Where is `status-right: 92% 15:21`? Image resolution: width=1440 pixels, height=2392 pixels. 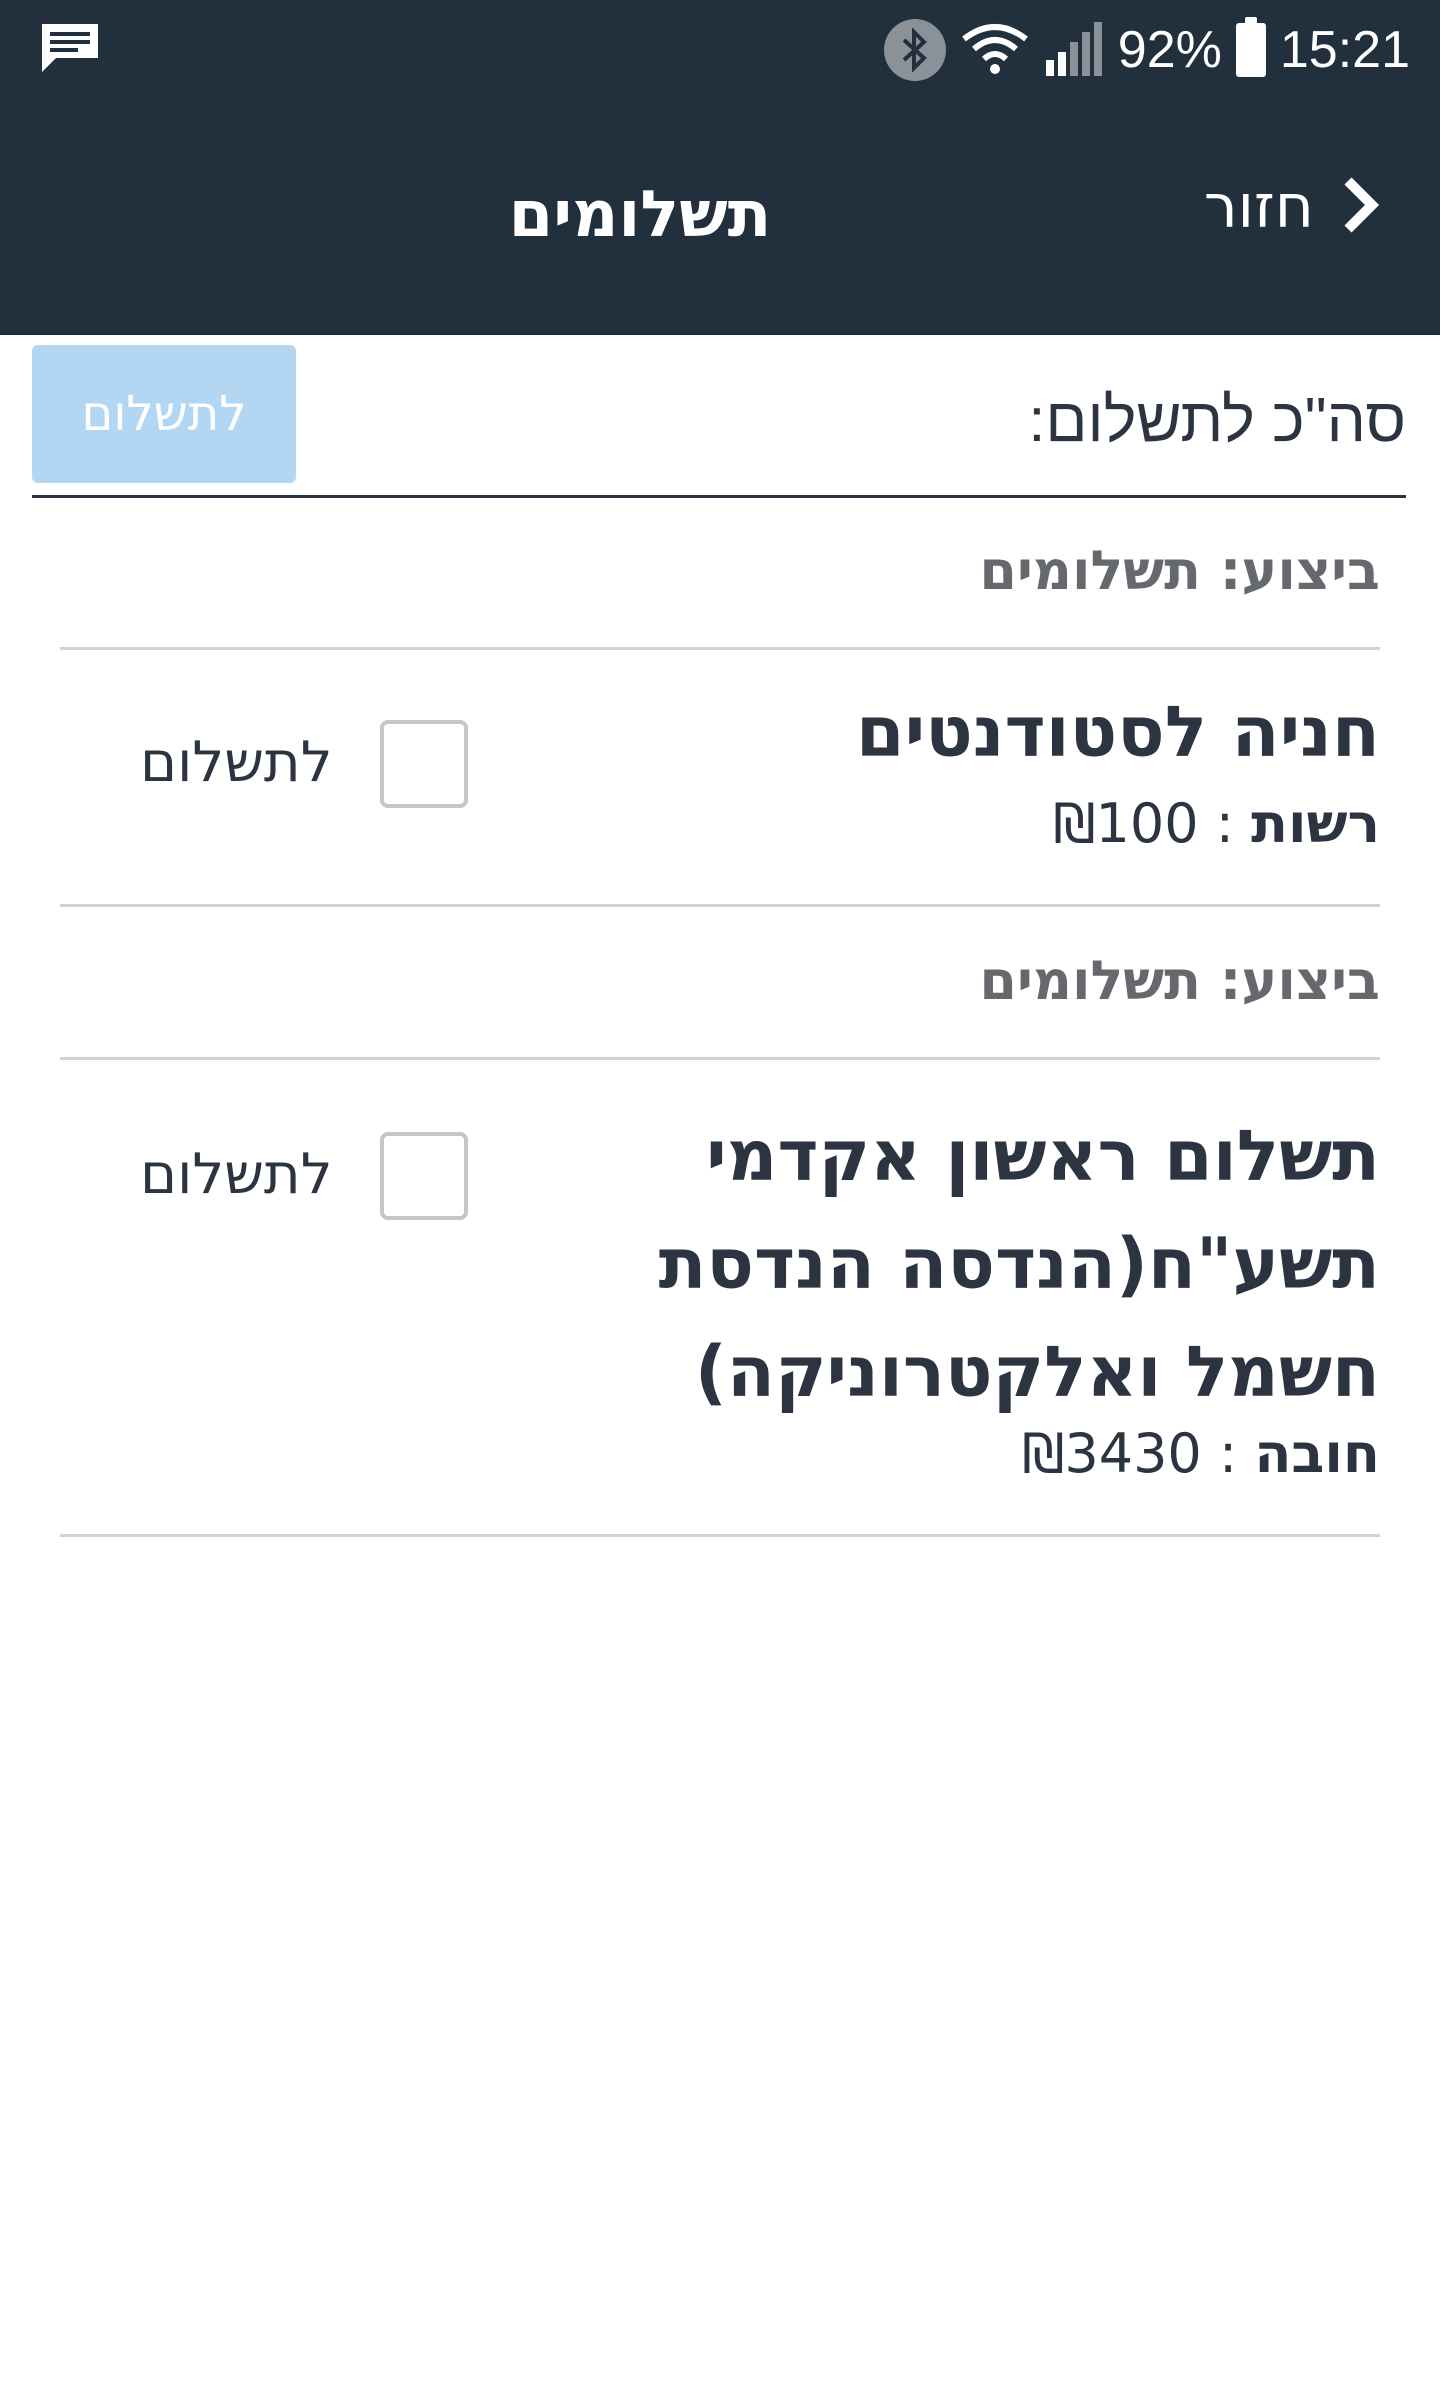
status-right: 92% 15:21 is located at coordinates (1140, 50).